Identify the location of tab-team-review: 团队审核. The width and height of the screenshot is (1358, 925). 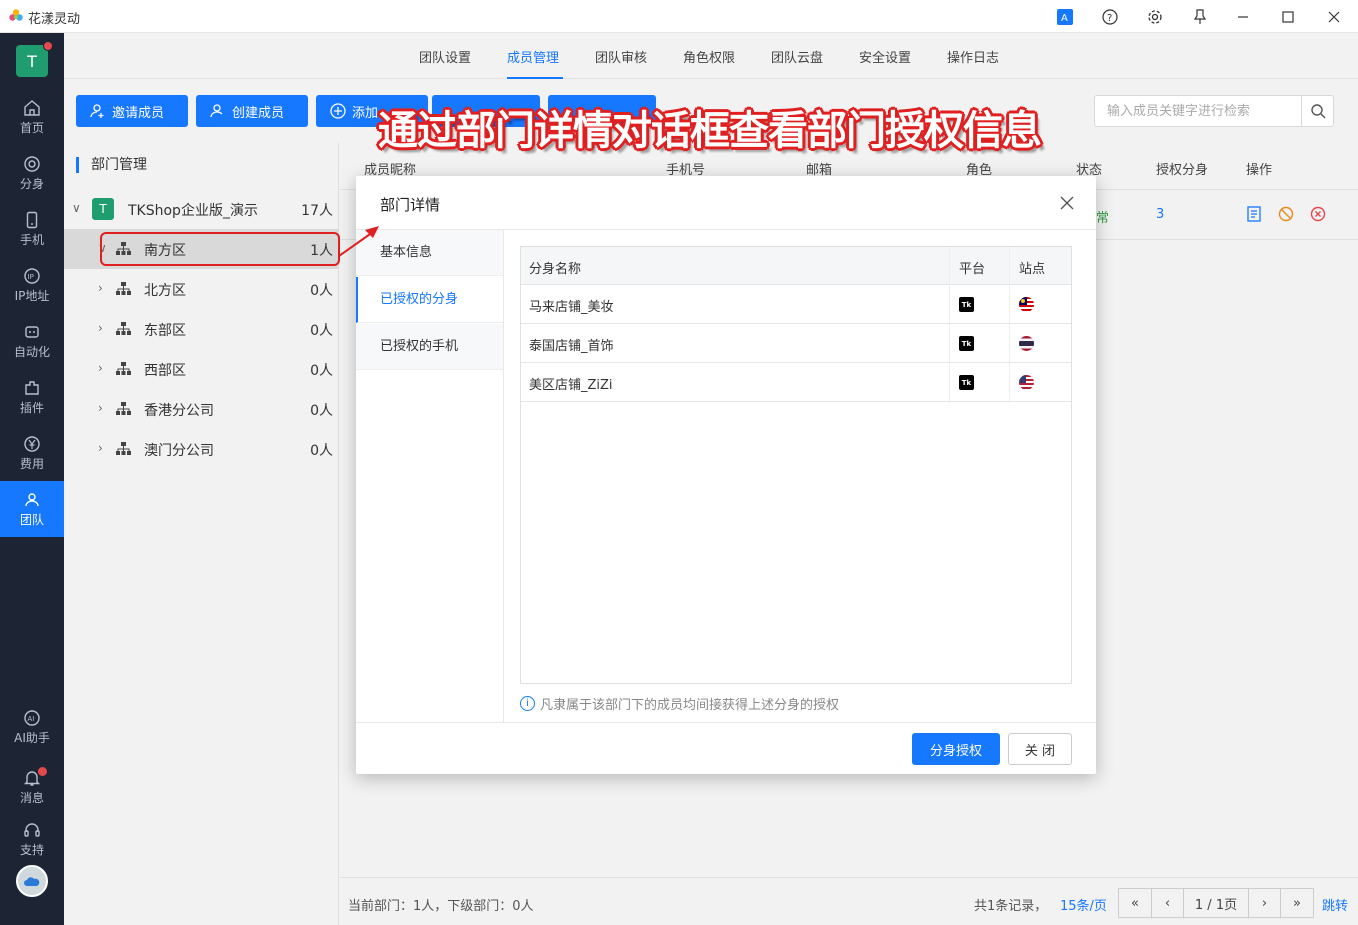
(621, 56).